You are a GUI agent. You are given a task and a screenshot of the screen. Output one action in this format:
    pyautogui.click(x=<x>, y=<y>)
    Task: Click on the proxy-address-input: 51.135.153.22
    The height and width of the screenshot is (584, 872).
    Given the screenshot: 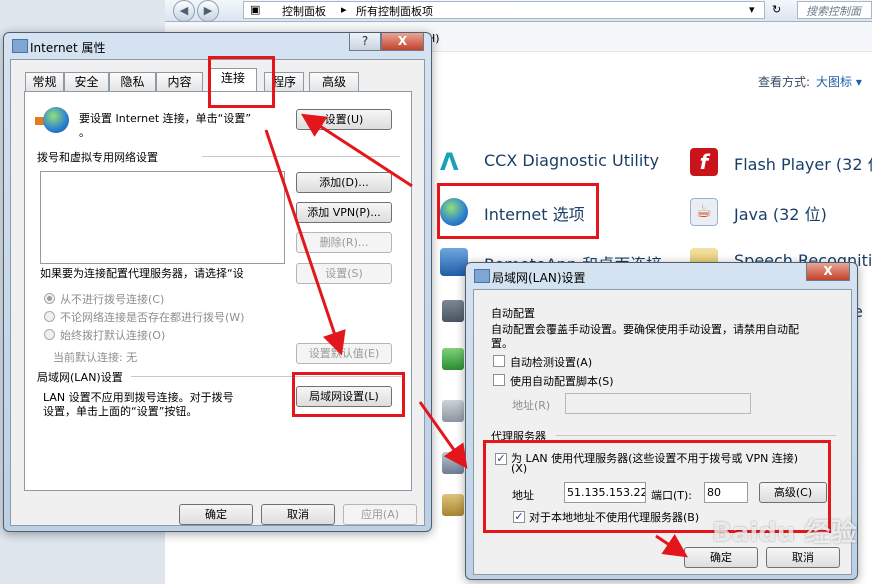 What is the action you would take?
    pyautogui.click(x=605, y=492)
    